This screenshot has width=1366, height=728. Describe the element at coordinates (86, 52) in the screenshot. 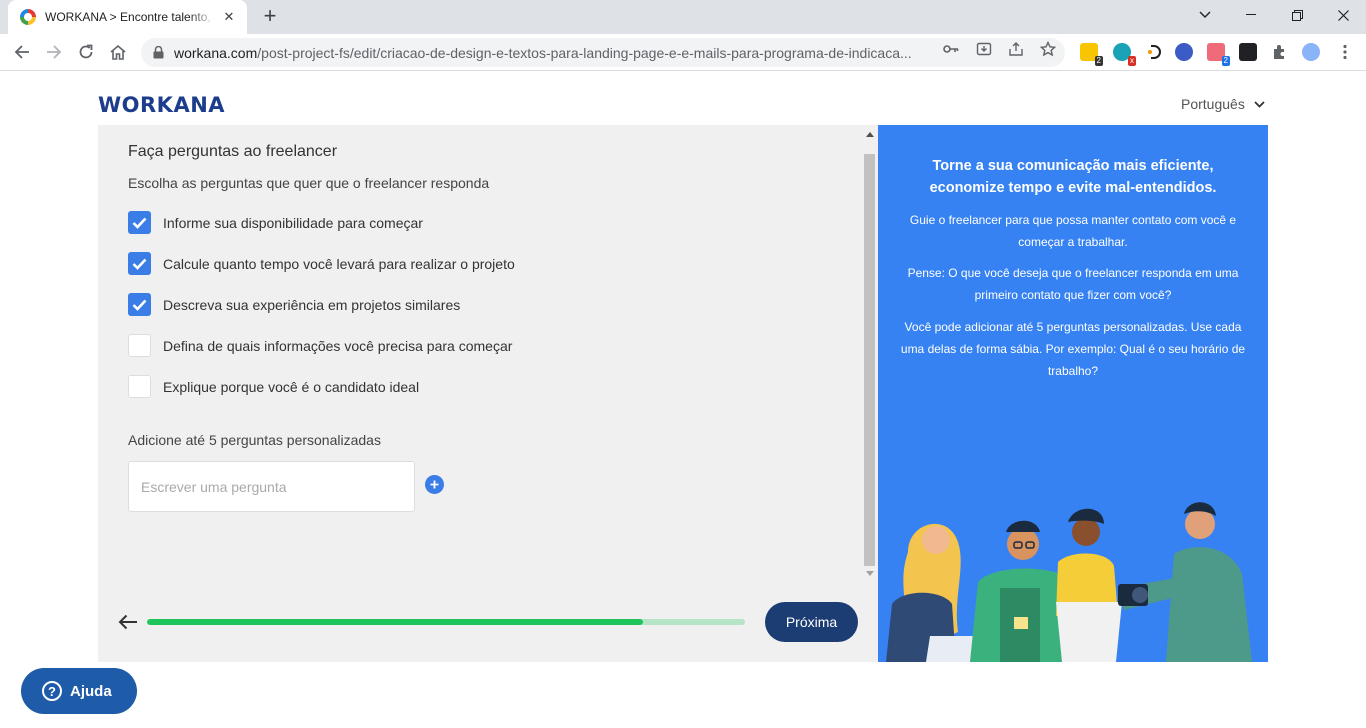

I see `reload-icon` at that location.